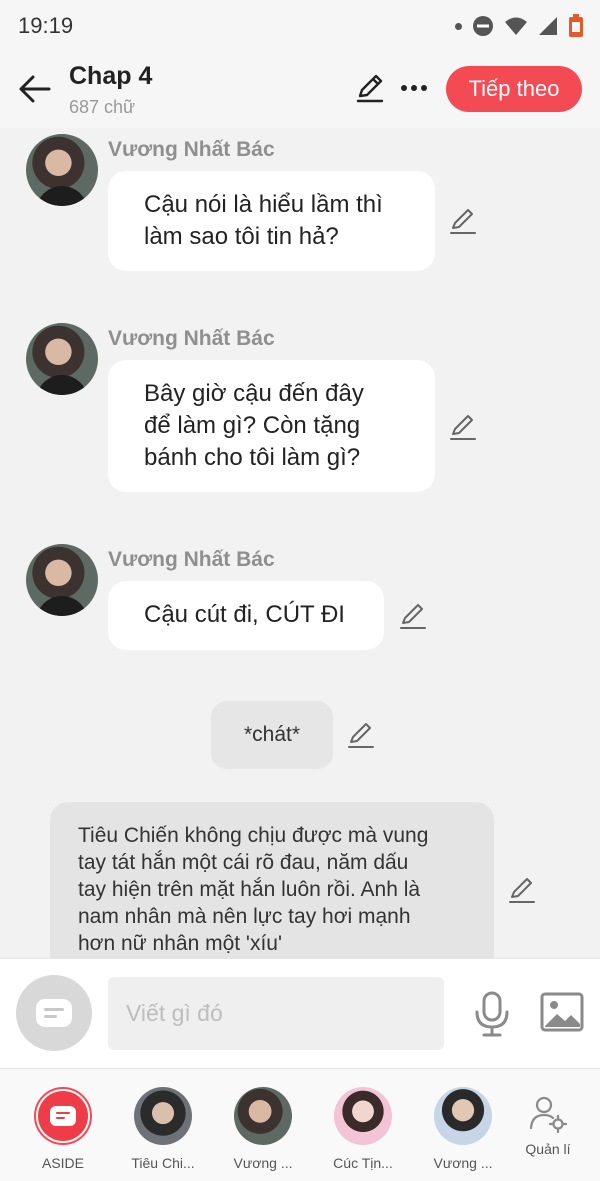  I want to click on character-aside: ASIDE, so click(63, 1129).